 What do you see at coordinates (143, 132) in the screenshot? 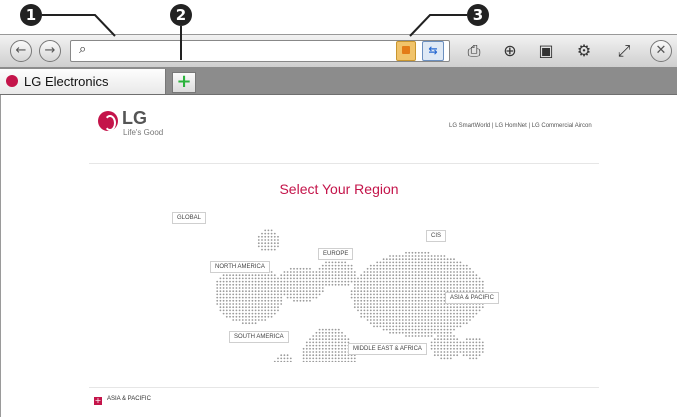
I see `tagline: Life's Good` at bounding box center [143, 132].